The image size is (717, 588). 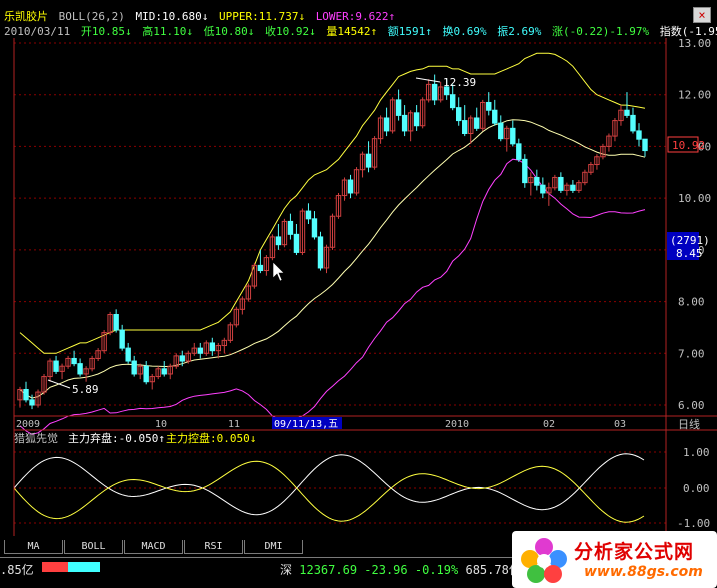 What do you see at coordinates (273, 547) in the screenshot?
I see `tab-dmi: DMI` at bounding box center [273, 547].